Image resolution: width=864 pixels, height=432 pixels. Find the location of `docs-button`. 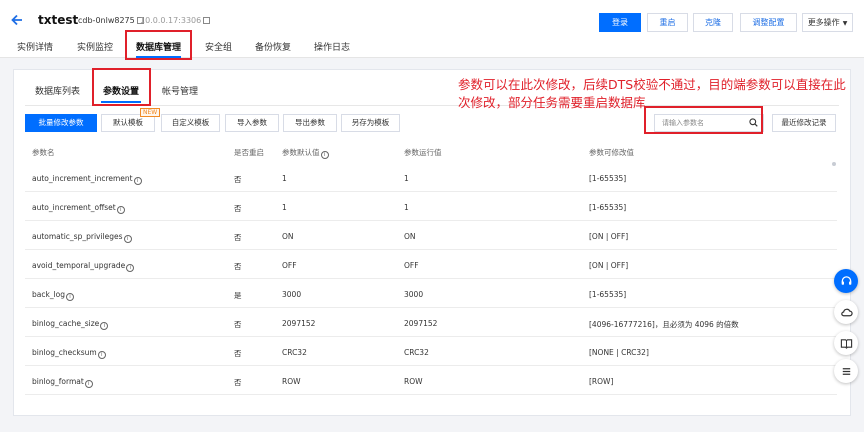

docs-button is located at coordinates (846, 343).